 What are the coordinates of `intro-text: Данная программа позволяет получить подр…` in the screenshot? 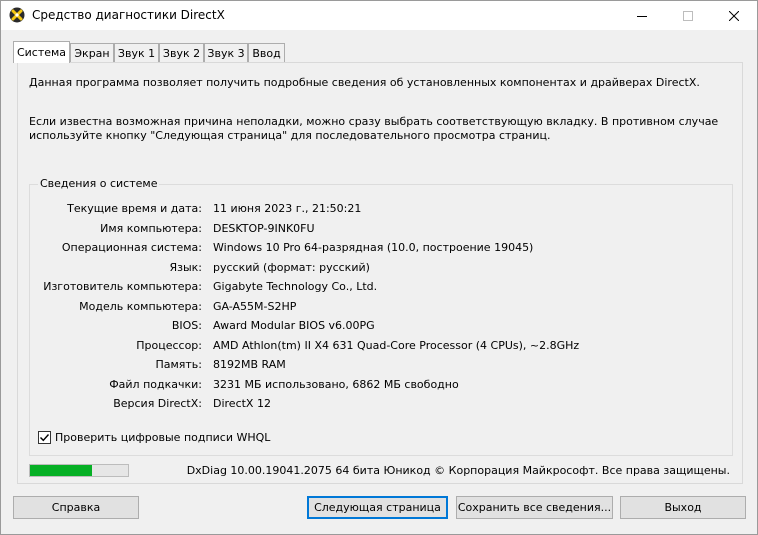 It's located at (364, 82).